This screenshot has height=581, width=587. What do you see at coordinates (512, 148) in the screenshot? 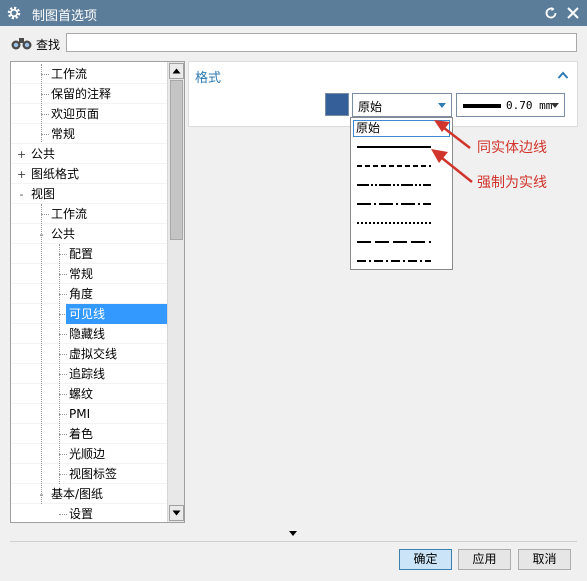
I see `annotation-text-1: 同实体边线` at bounding box center [512, 148].